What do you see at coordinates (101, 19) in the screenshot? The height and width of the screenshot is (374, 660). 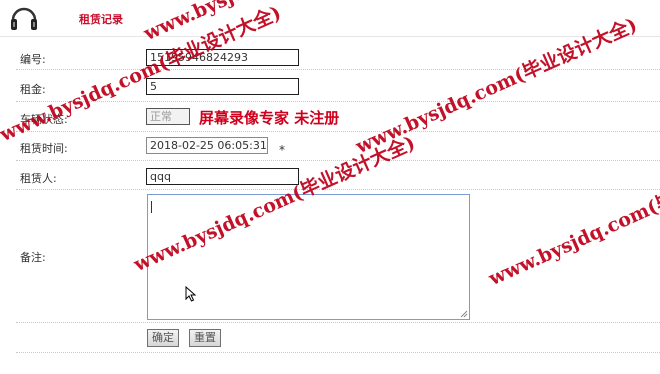 I see `page-title: 租赁记录` at bounding box center [101, 19].